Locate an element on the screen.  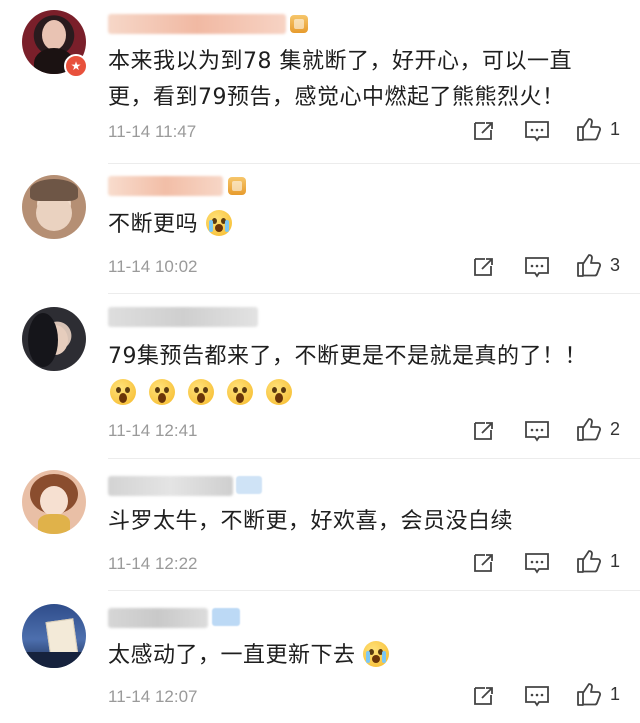
comment-text: 79集预告都来了，不断更是不是就是真的了！！ is located at coordinates (347, 356).